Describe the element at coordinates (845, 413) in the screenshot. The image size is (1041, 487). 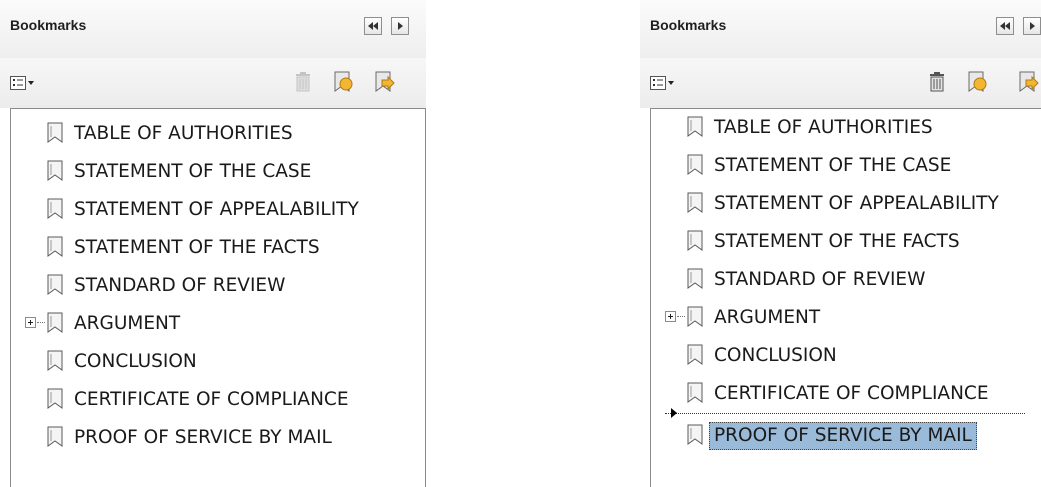
I see `drop-insertion-line` at that location.